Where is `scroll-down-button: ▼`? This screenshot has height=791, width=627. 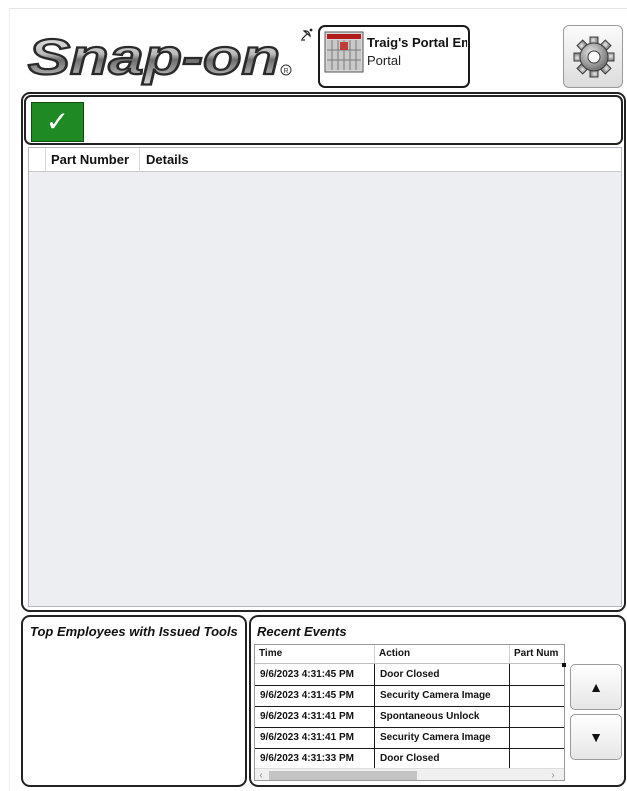 scroll-down-button: ▼ is located at coordinates (596, 737).